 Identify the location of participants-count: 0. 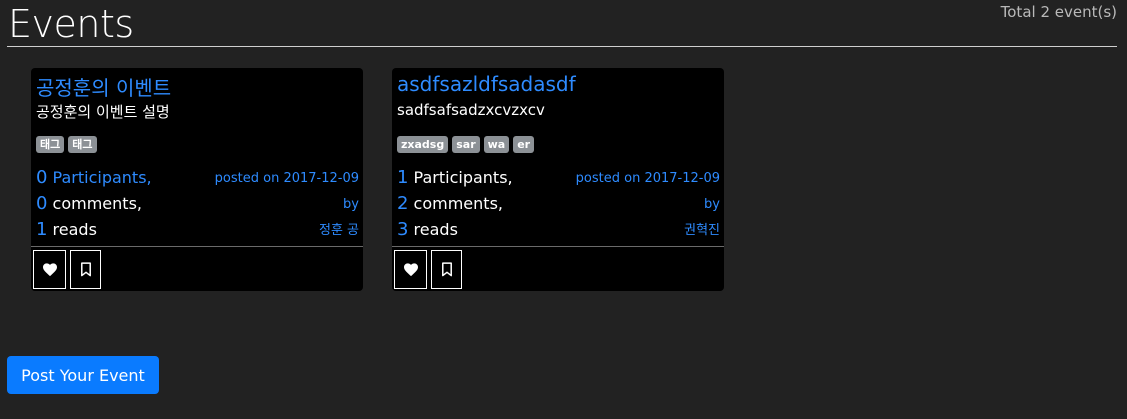
(42, 177).